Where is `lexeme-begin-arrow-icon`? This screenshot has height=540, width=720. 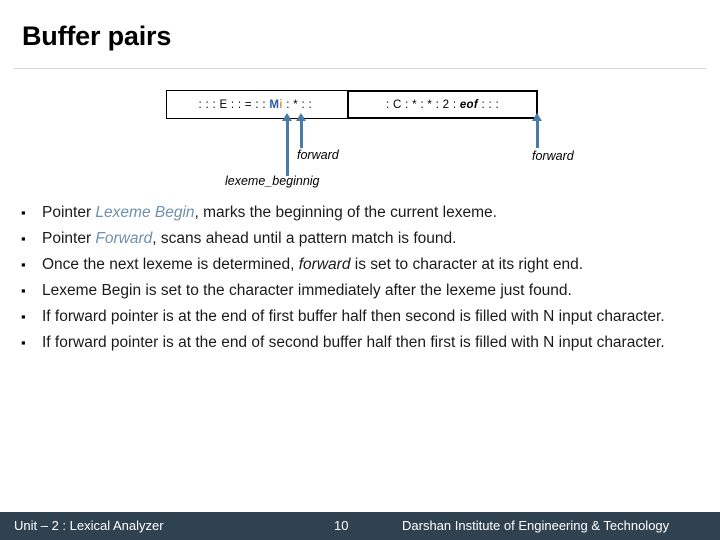 lexeme-begin-arrow-icon is located at coordinates (287, 144).